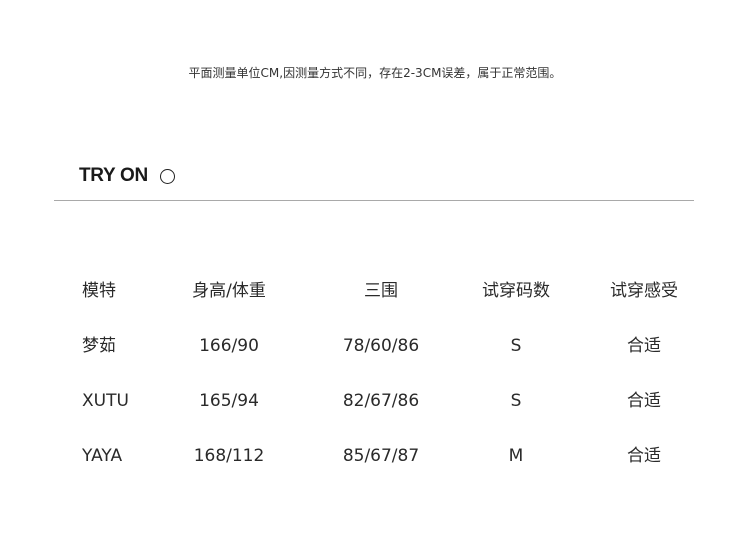 The image size is (750, 537). I want to click on section-divider, so click(374, 200).